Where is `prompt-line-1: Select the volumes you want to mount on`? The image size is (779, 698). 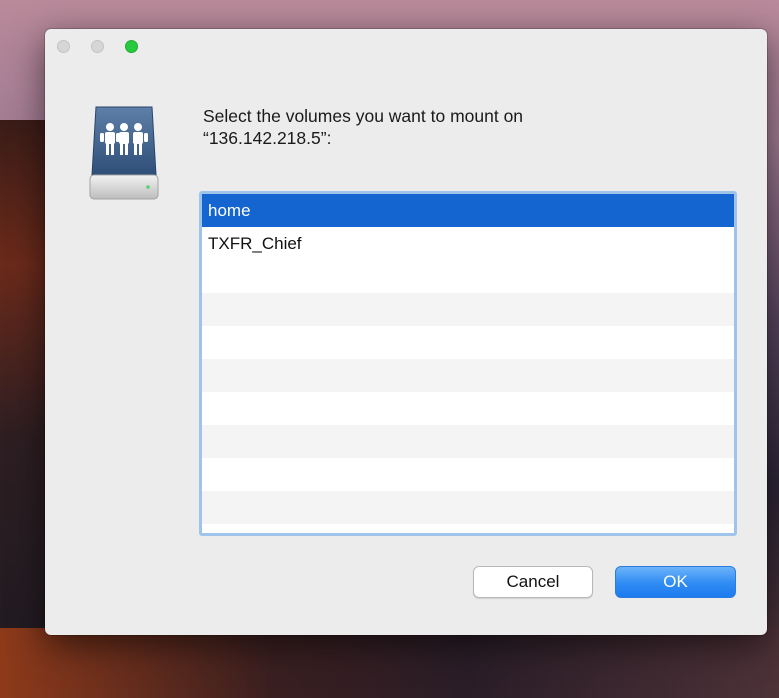
prompt-line-1: Select the volumes you want to mount on is located at coordinates (363, 116).